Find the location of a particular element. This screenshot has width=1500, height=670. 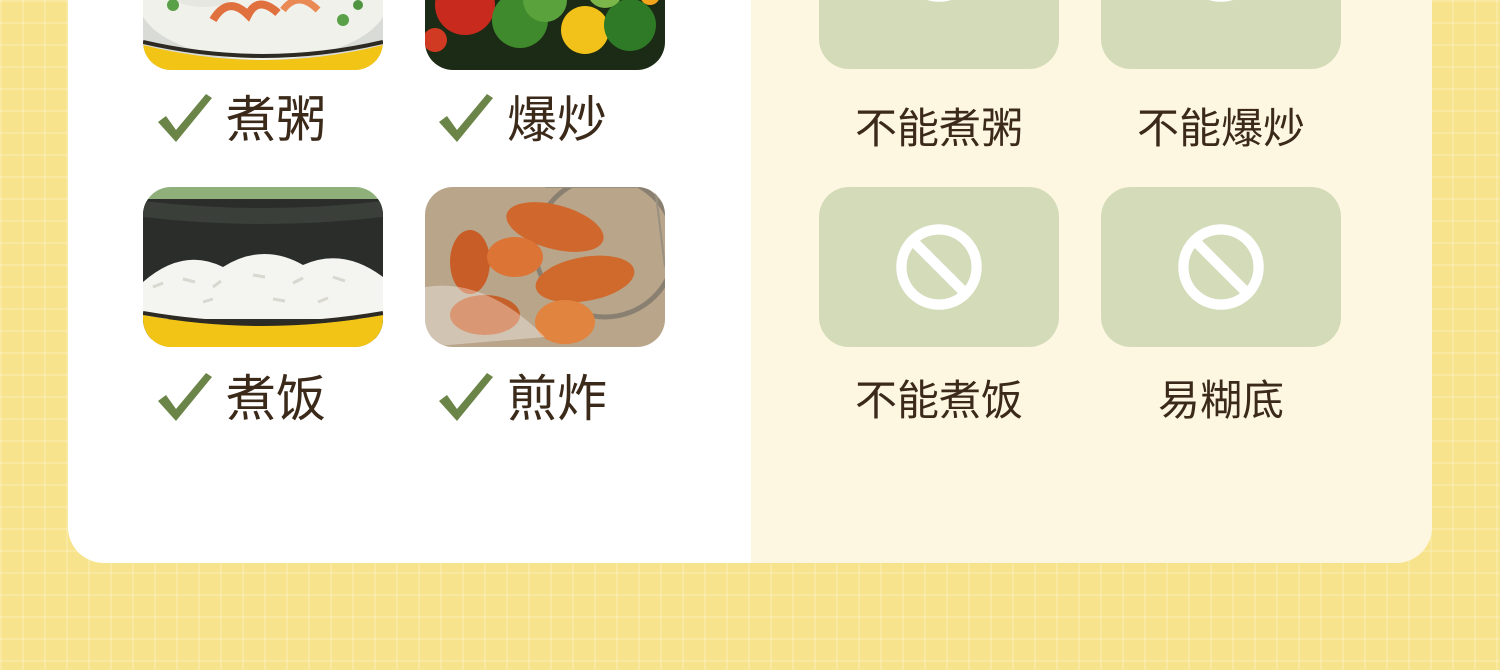

cannot-do-label: 不能爆炒 is located at coordinates (1220, 128).